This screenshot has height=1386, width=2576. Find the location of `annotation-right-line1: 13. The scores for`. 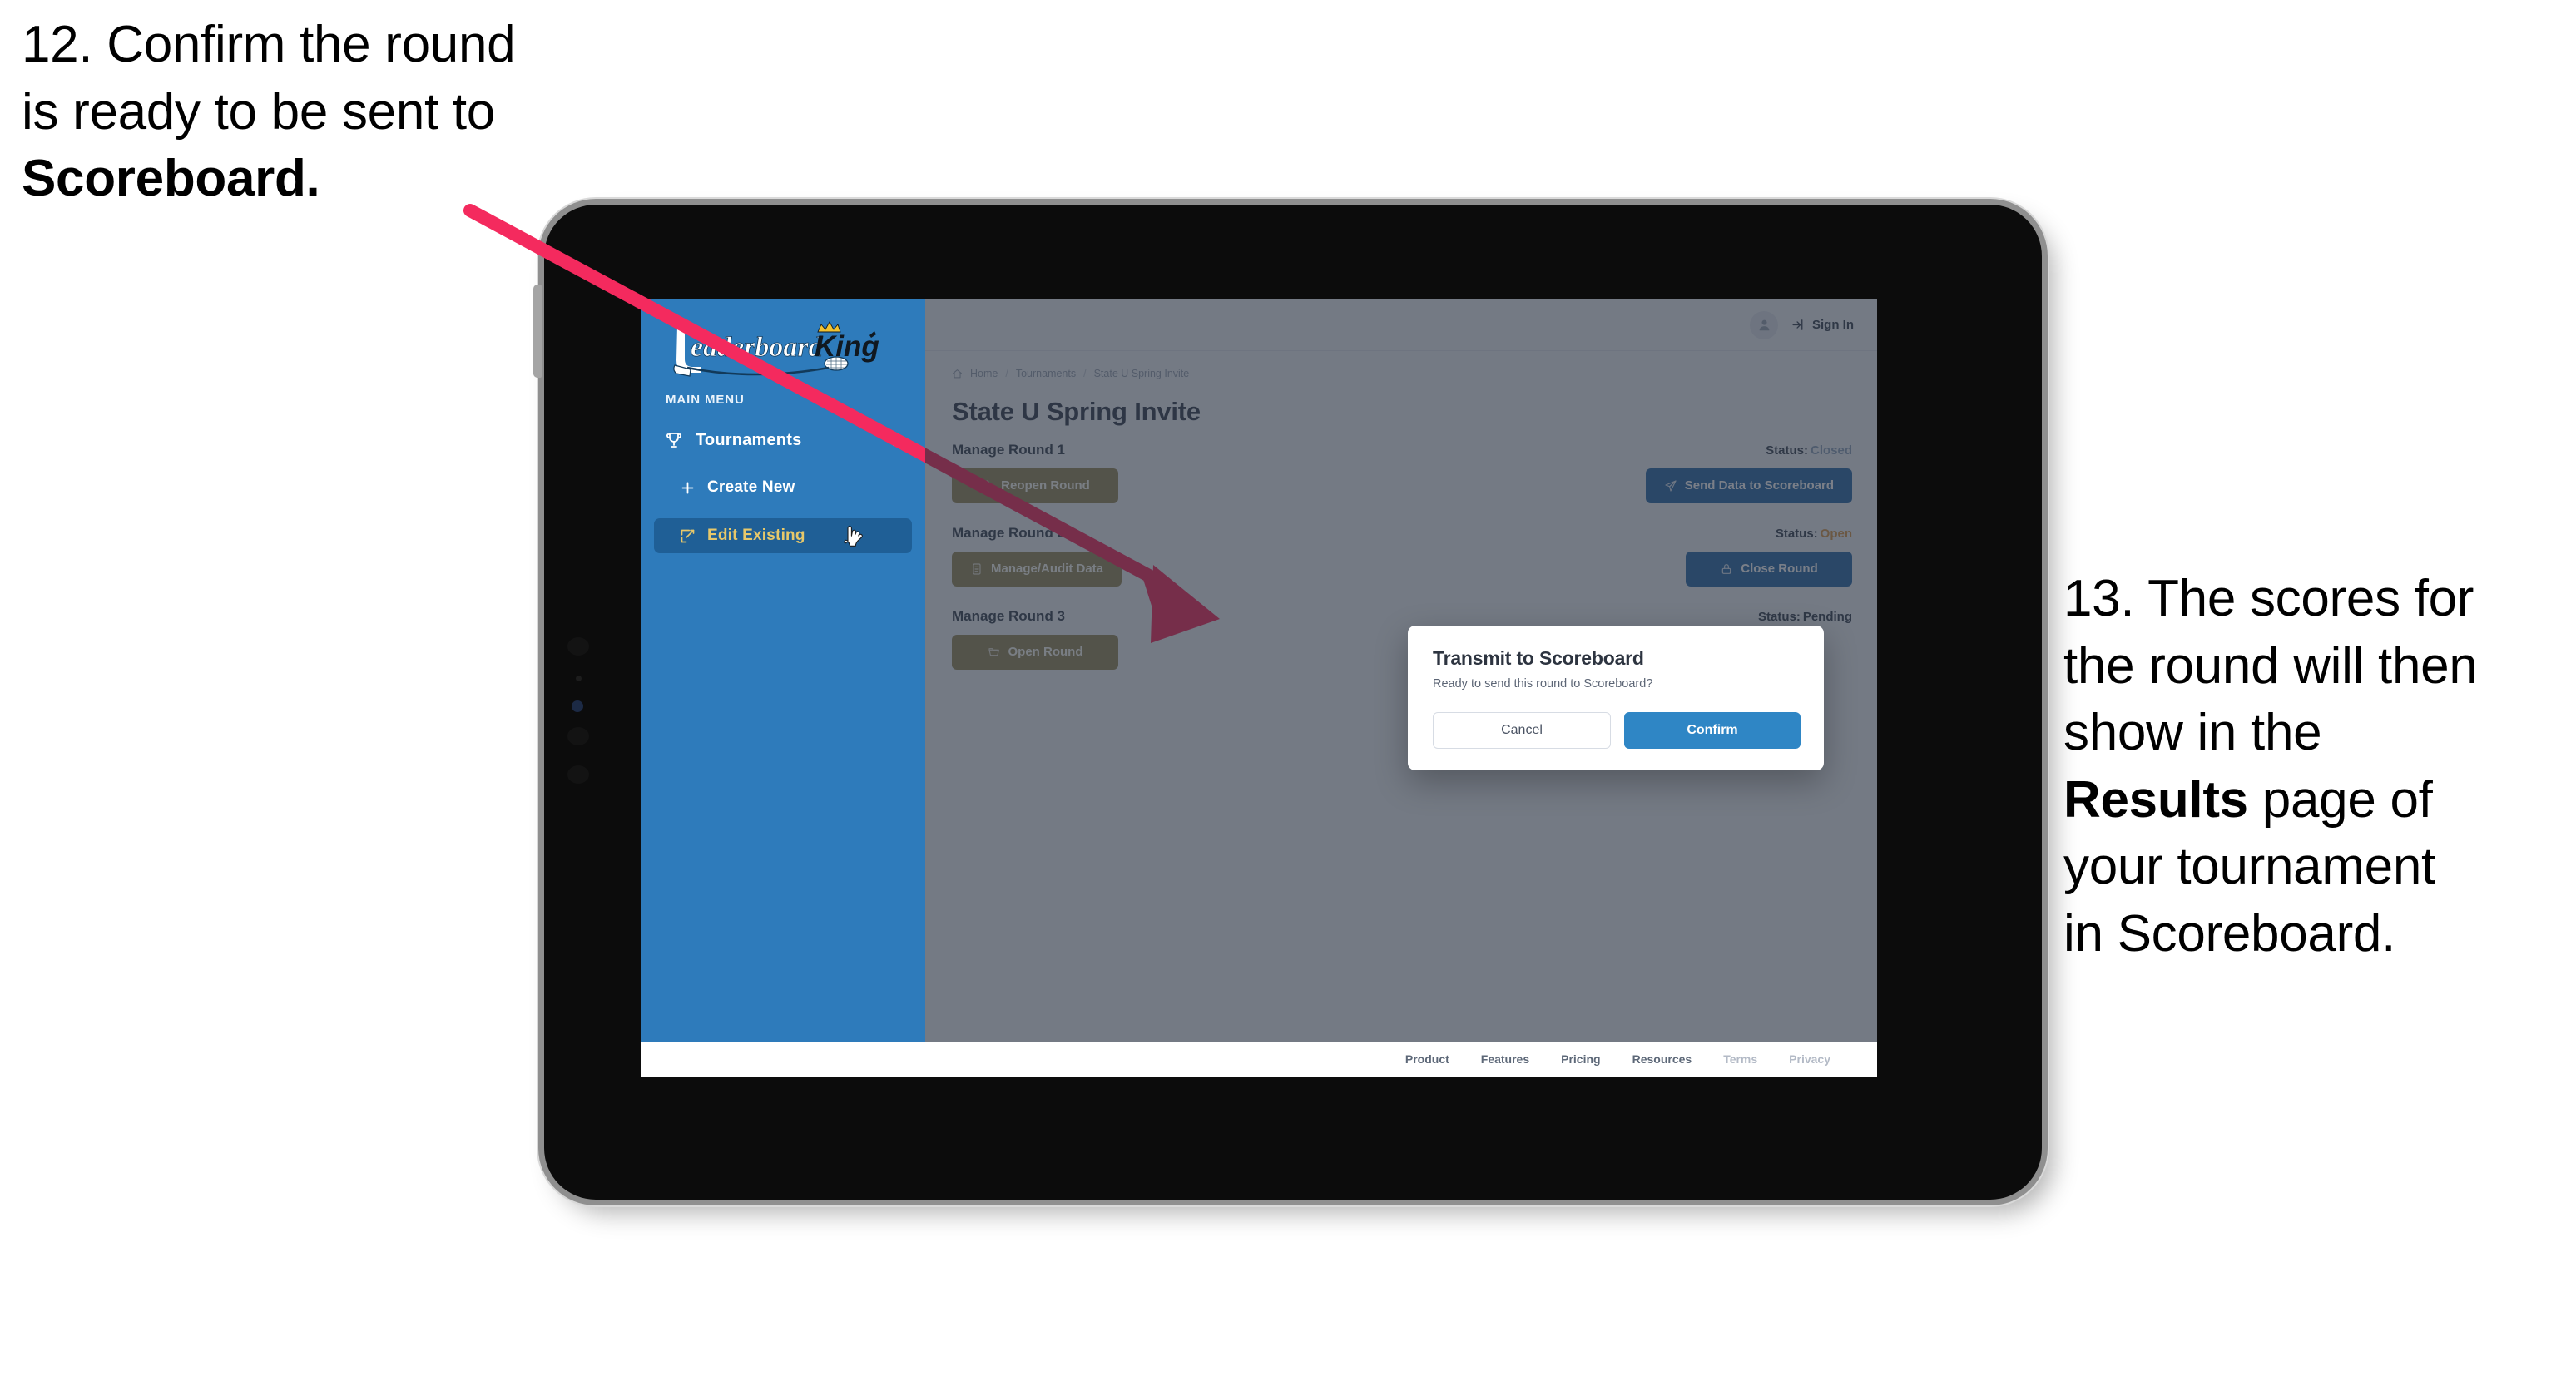

annotation-right-line1: 13. The scores for is located at coordinates (2269, 598).